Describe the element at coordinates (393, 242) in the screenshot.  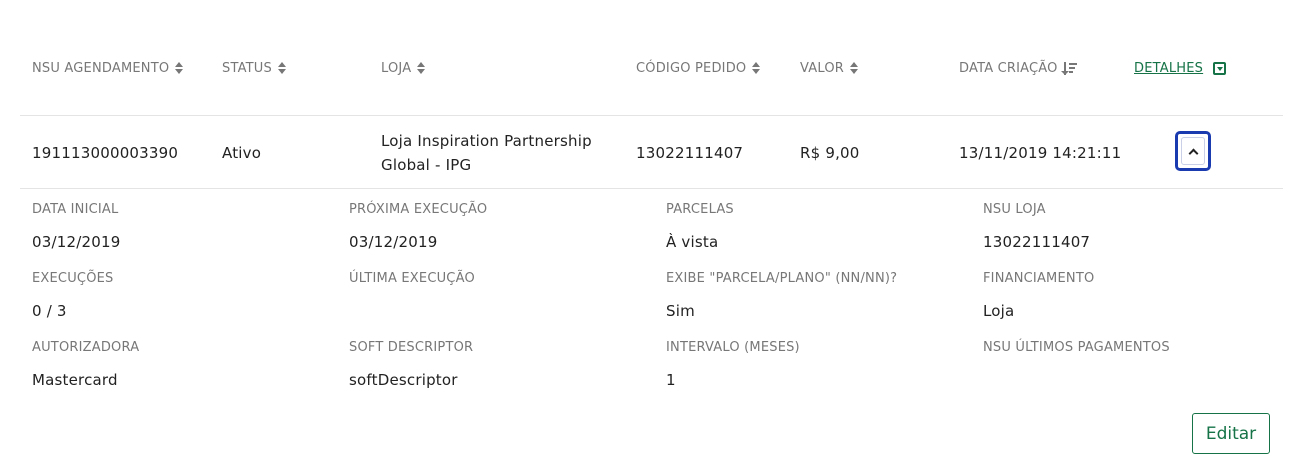
I see `detail-value-proxima-execucao: 03/12/2019` at that location.